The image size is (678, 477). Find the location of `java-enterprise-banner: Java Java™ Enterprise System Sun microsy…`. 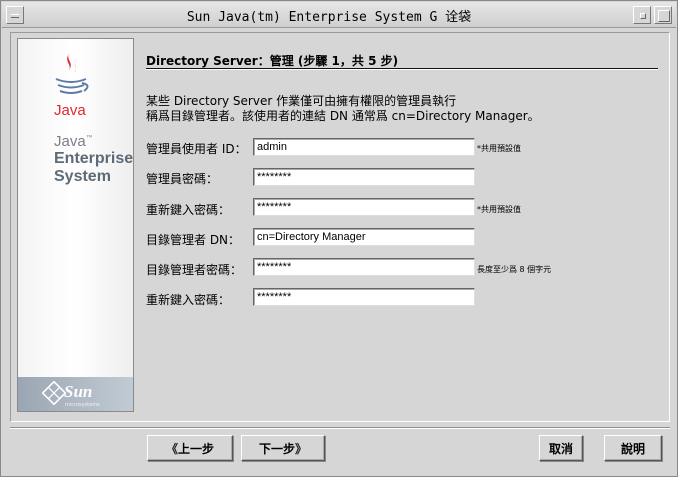

java-enterprise-banner: Java Java™ Enterprise System Sun microsy… is located at coordinates (75, 225).